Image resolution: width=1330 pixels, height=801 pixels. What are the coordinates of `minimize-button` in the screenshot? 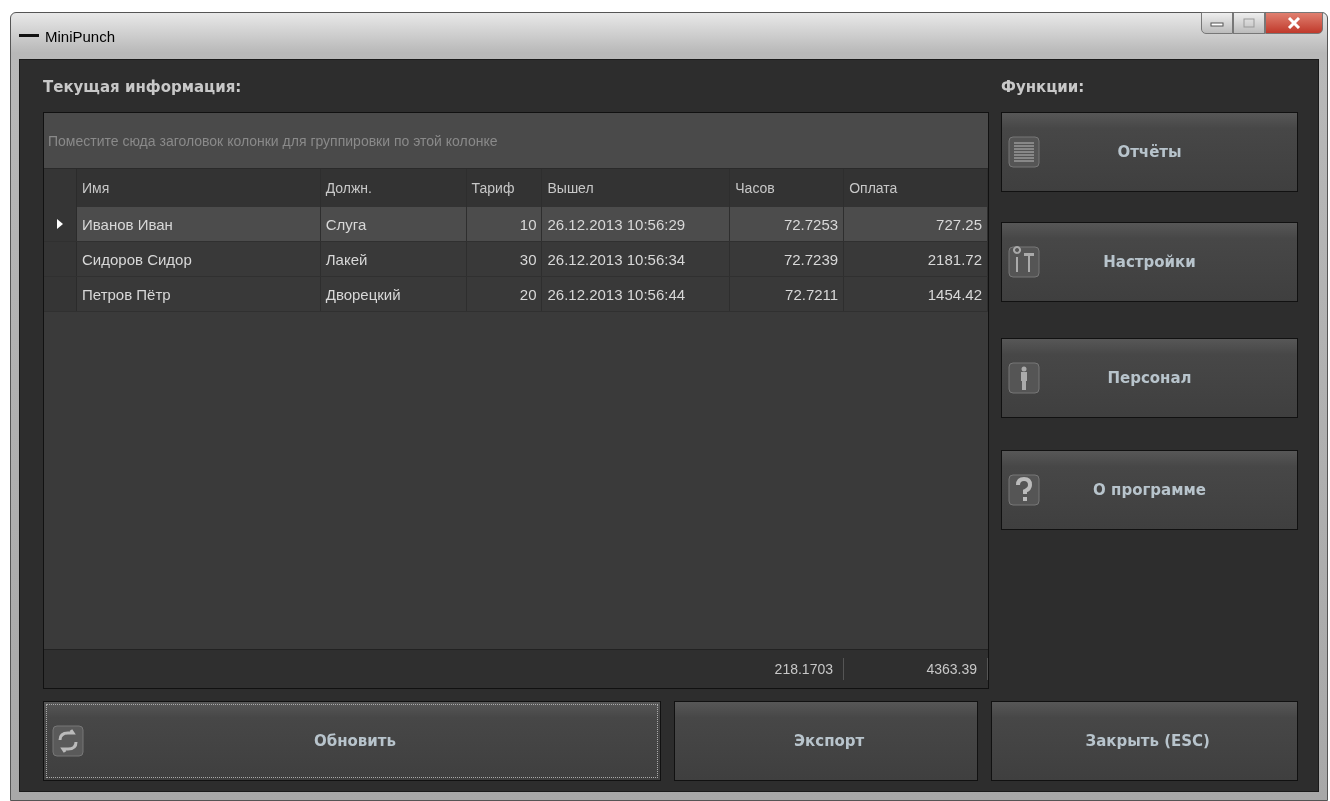 It's located at (1217, 23).